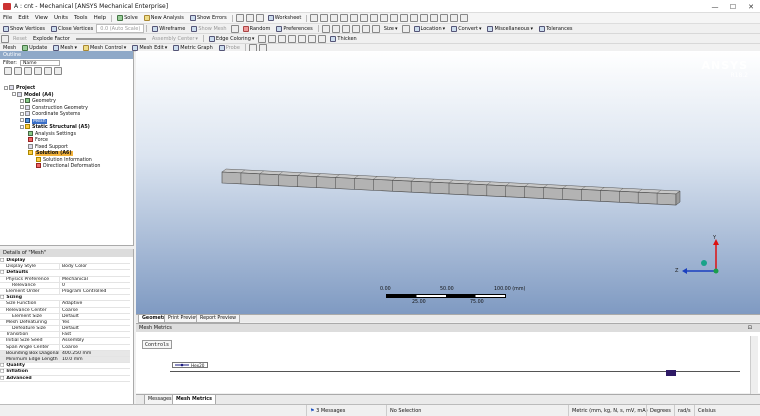 The height and width of the screenshot is (416, 760). I want to click on graphics-settings-icon, so click(454, 18).